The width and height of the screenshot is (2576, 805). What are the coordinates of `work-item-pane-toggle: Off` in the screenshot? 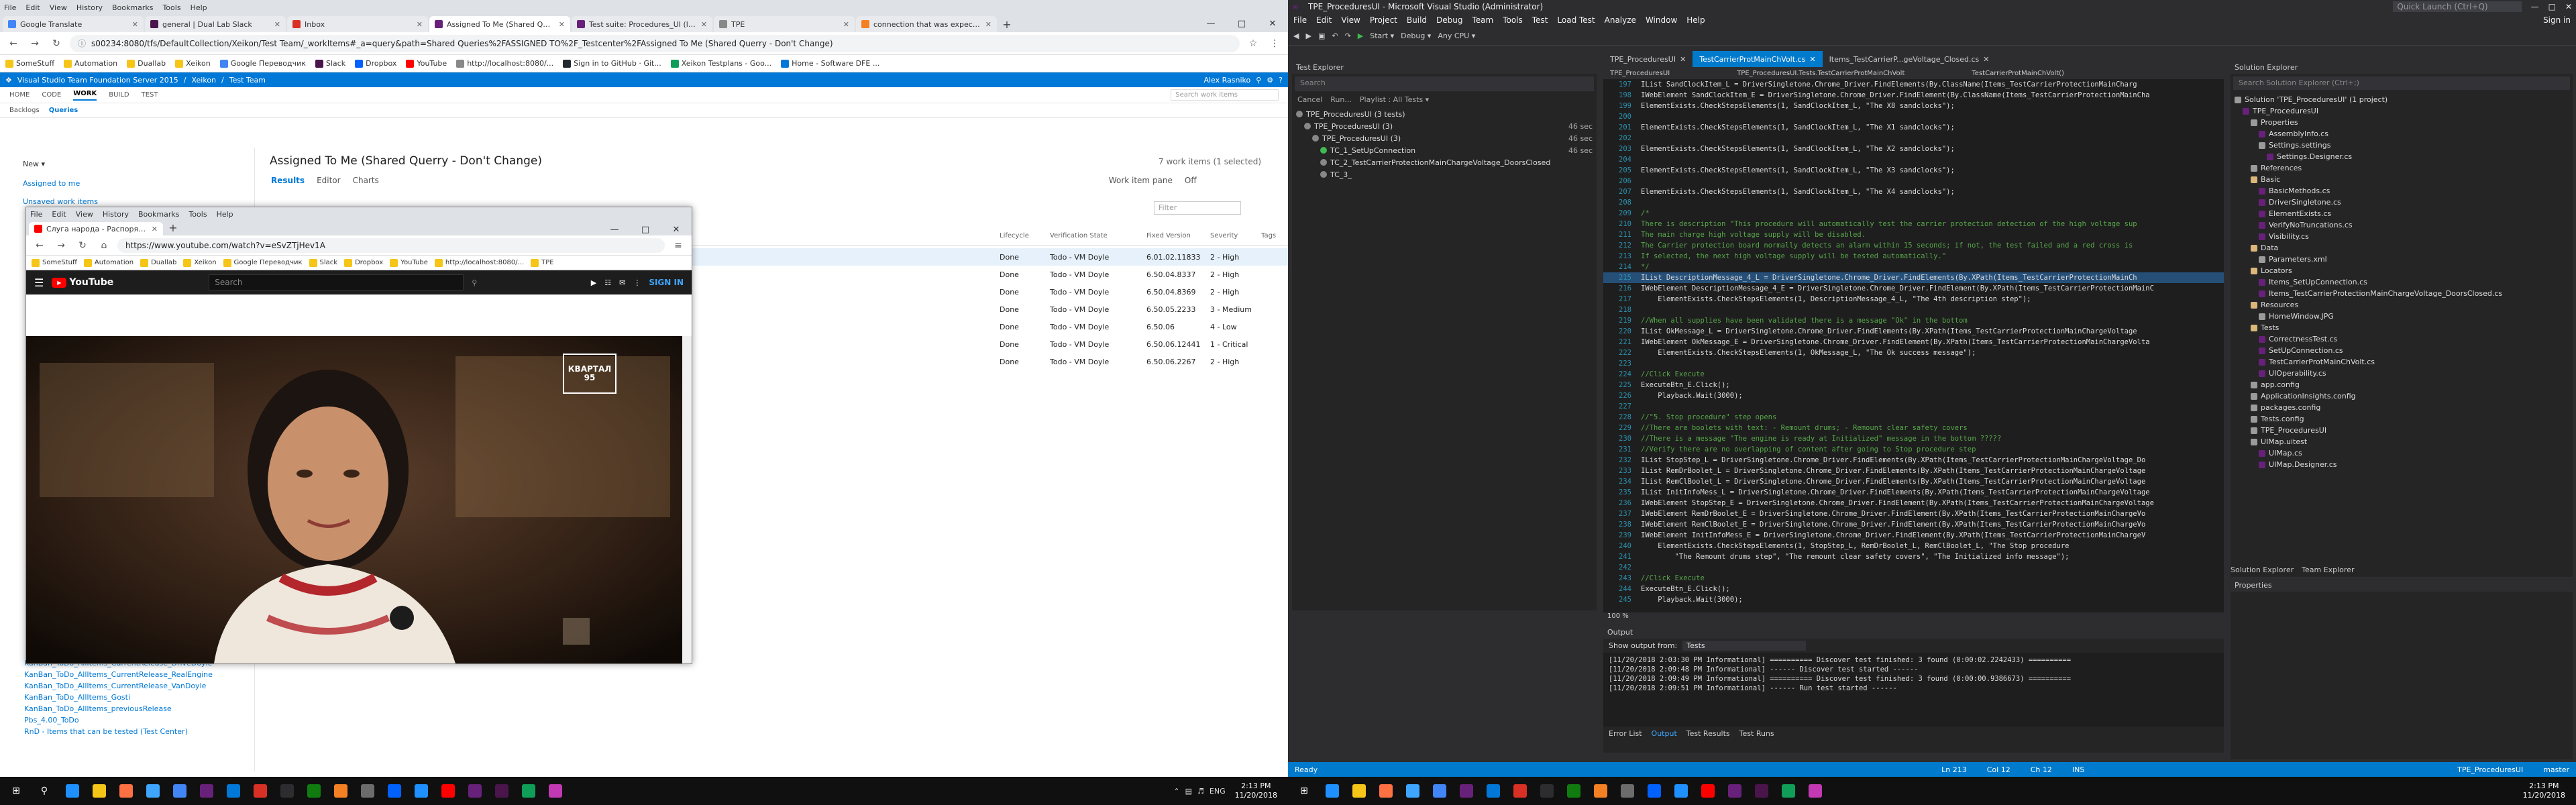 It's located at (1191, 180).